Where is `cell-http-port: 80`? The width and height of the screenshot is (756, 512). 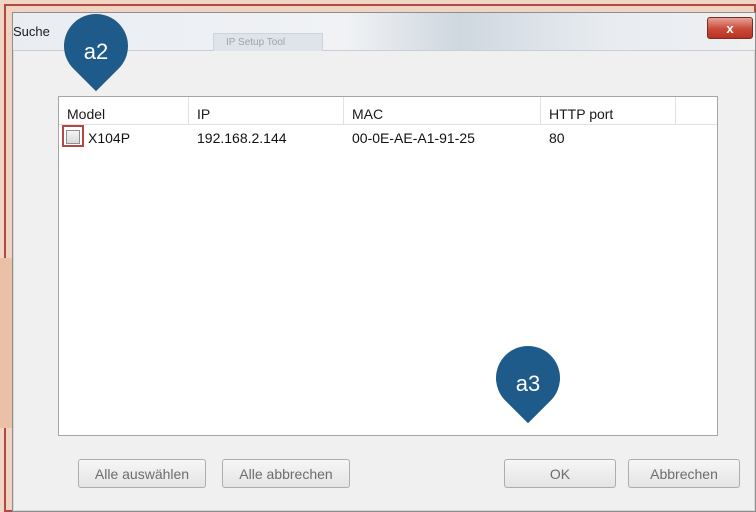 cell-http-port: 80 is located at coordinates (557, 138).